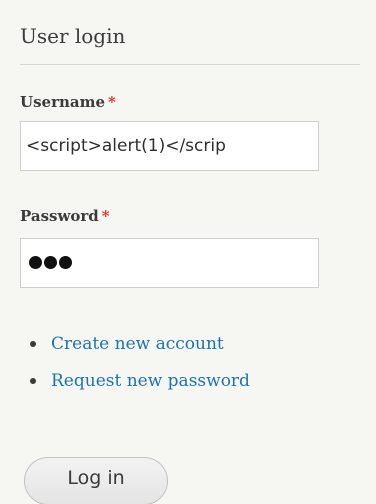 Image resolution: width=376 pixels, height=504 pixels. What do you see at coordinates (190, 64) in the screenshot?
I see `title-divider` at bounding box center [190, 64].